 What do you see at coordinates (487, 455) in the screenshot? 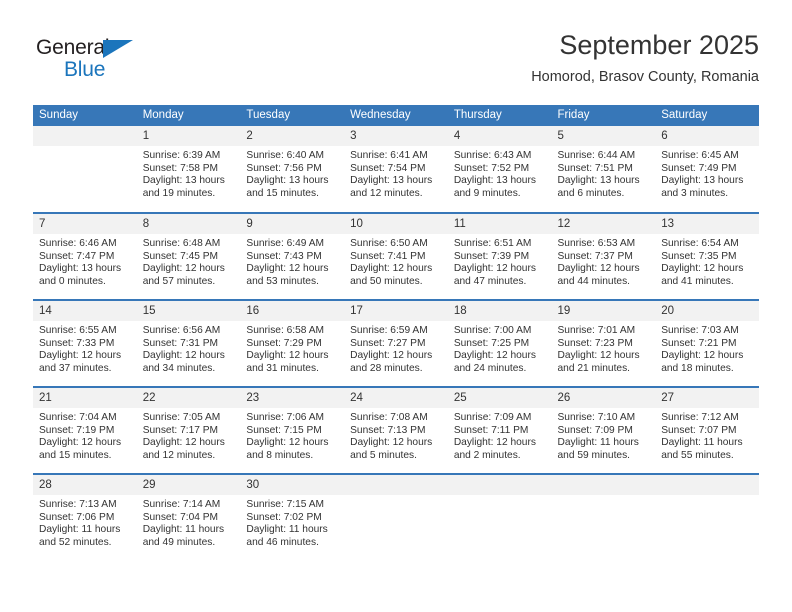
I see `daylight-duration-line2: and 2 minutes.` at bounding box center [487, 455].